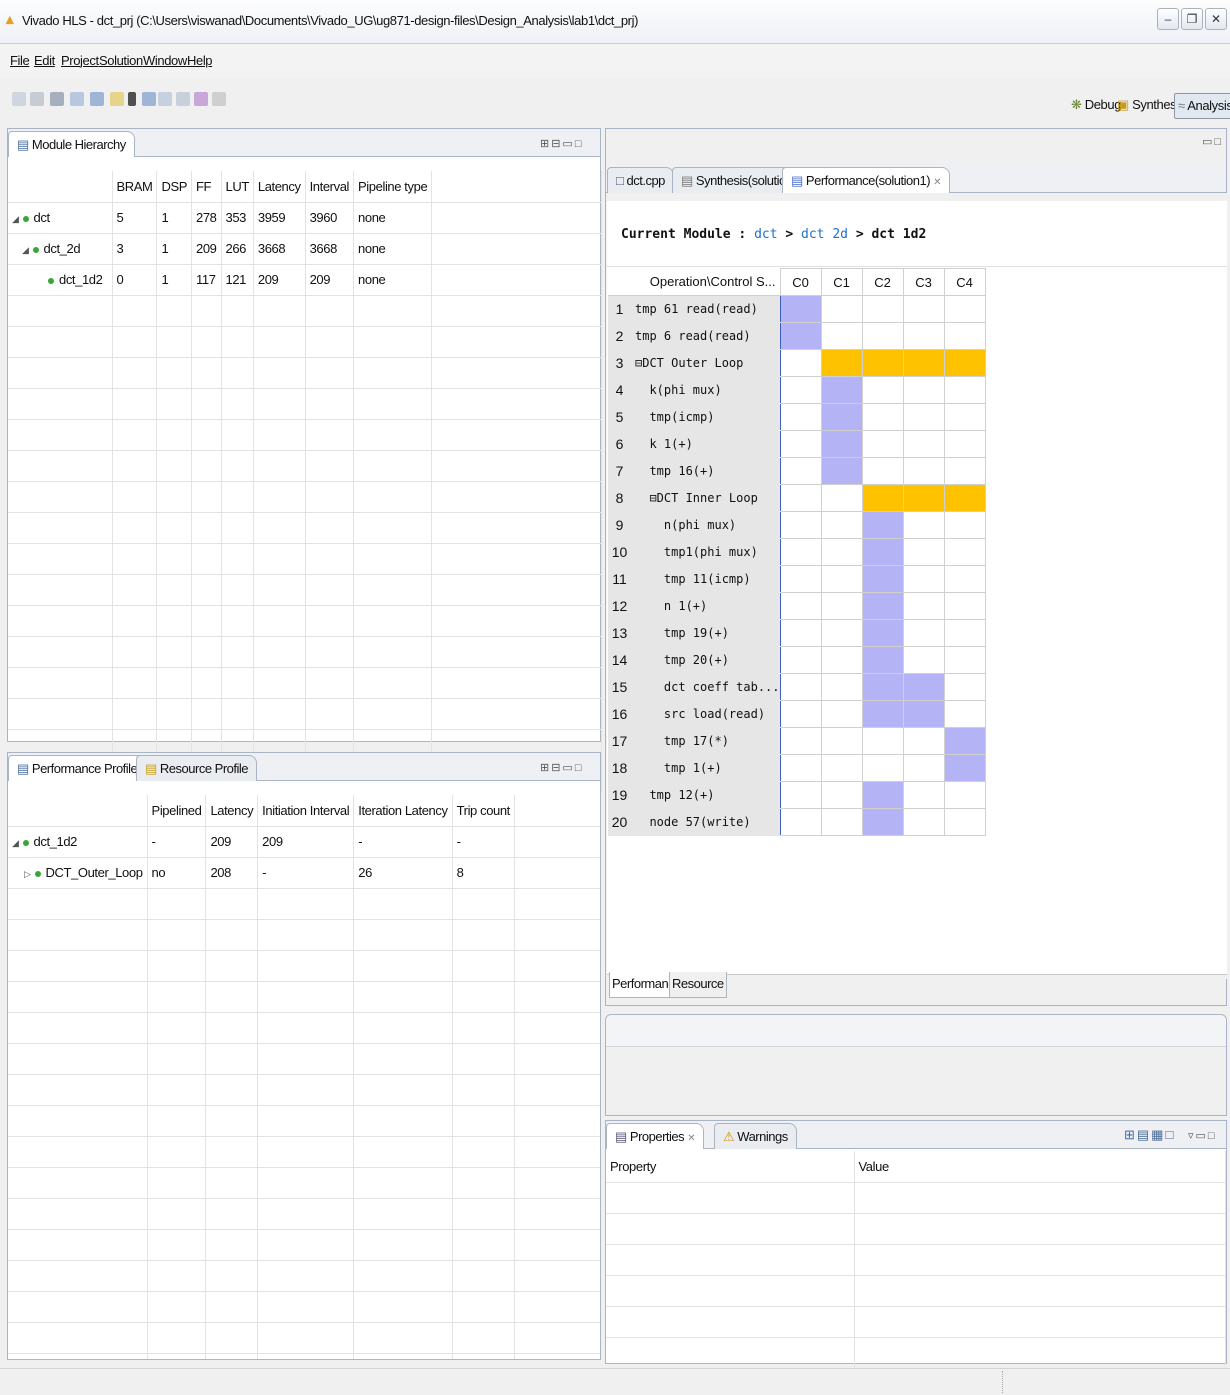 Image resolution: width=1230 pixels, height=1395 pixels. Describe the element at coordinates (183, 99) in the screenshot. I see `analysis-icon` at that location.